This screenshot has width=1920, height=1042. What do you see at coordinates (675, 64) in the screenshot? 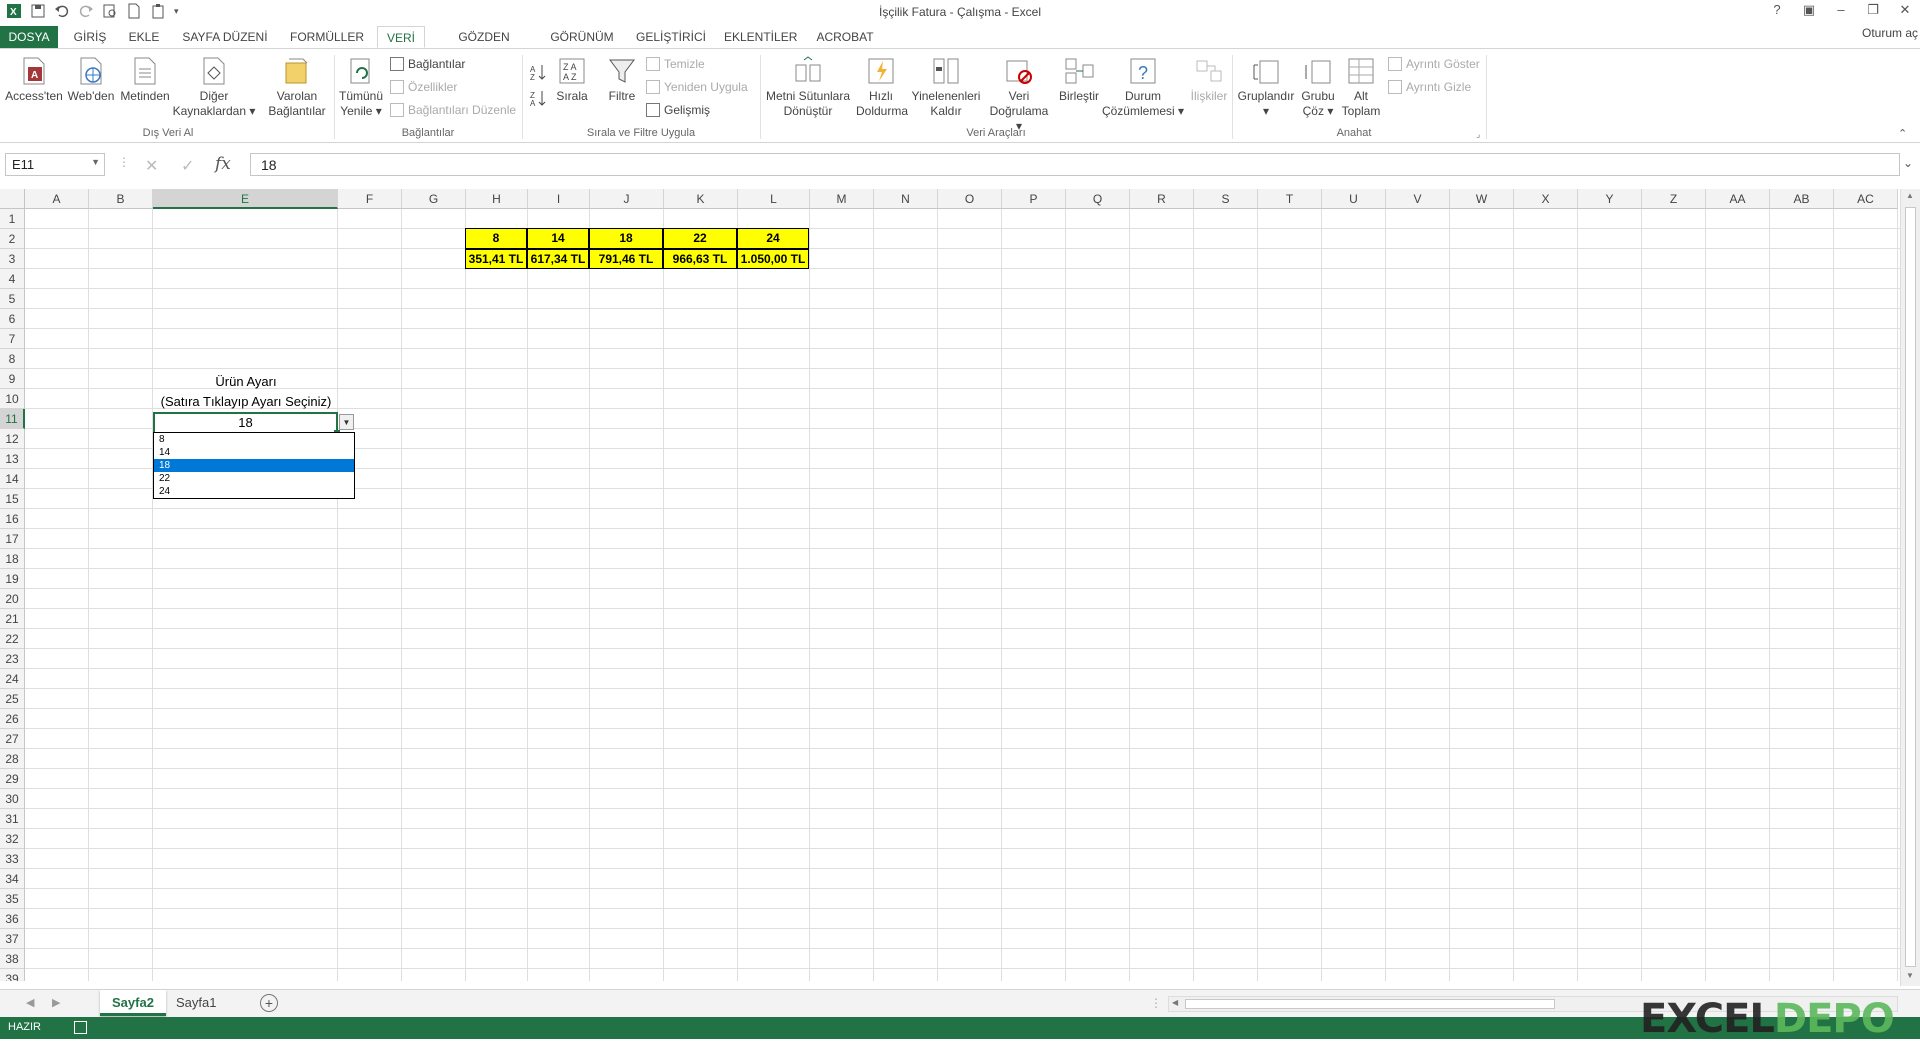
I see `clear-filter-button: Temizle` at bounding box center [675, 64].